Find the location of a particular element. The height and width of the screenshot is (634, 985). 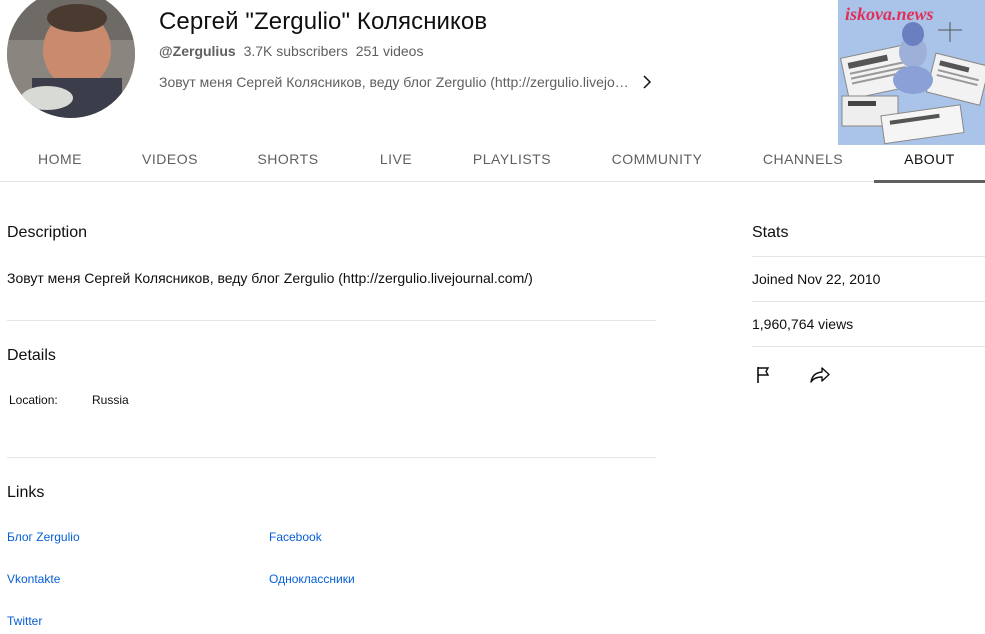

subscriber-count: 3.7K subscribers is located at coordinates (295, 51).